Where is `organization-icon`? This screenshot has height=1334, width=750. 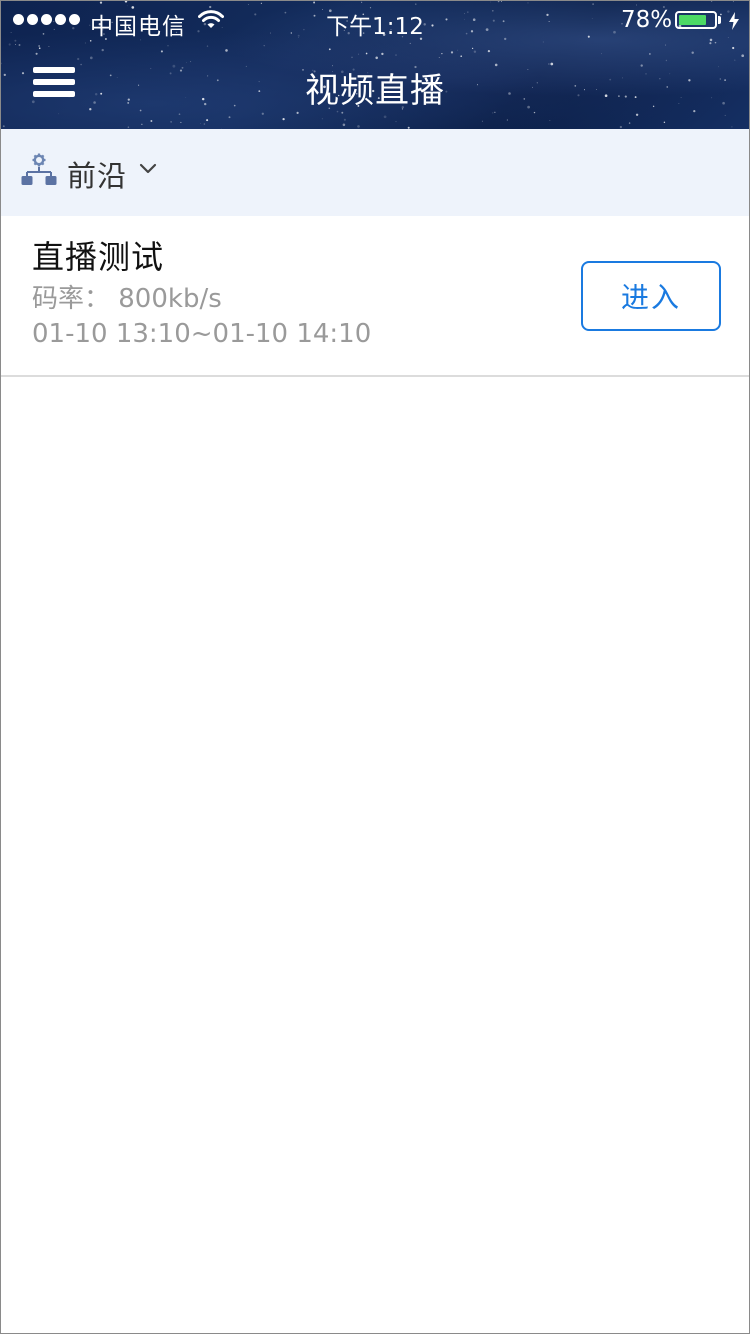 organization-icon is located at coordinates (39, 169).